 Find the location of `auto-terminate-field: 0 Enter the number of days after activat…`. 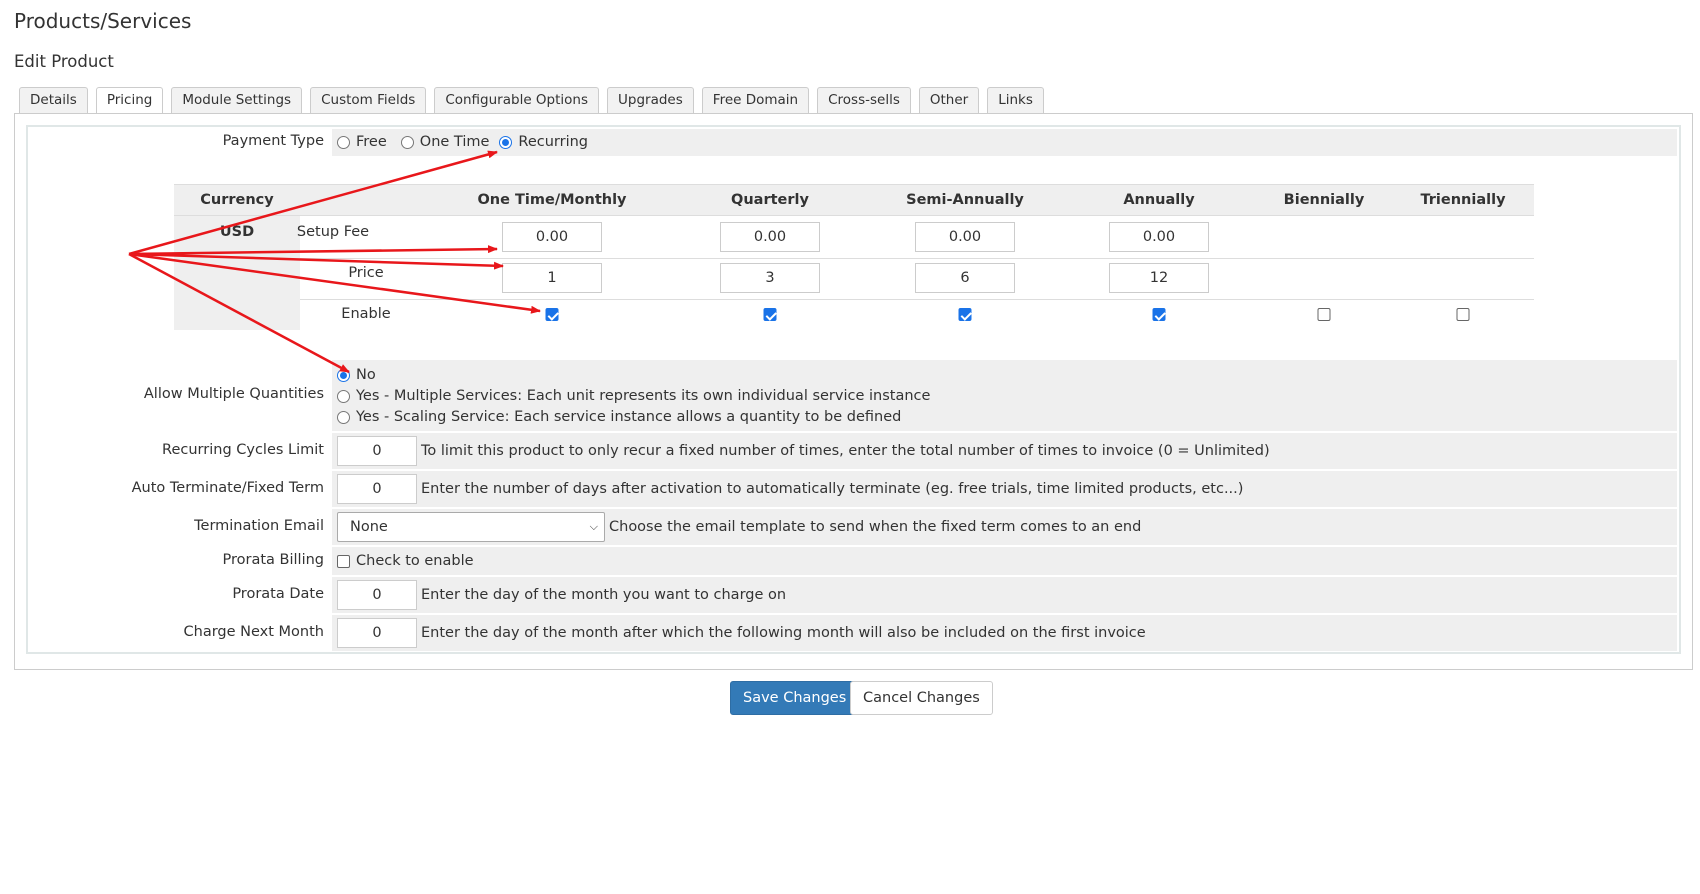

auto-terminate-field: 0 Enter the number of days after activat… is located at coordinates (790, 489).